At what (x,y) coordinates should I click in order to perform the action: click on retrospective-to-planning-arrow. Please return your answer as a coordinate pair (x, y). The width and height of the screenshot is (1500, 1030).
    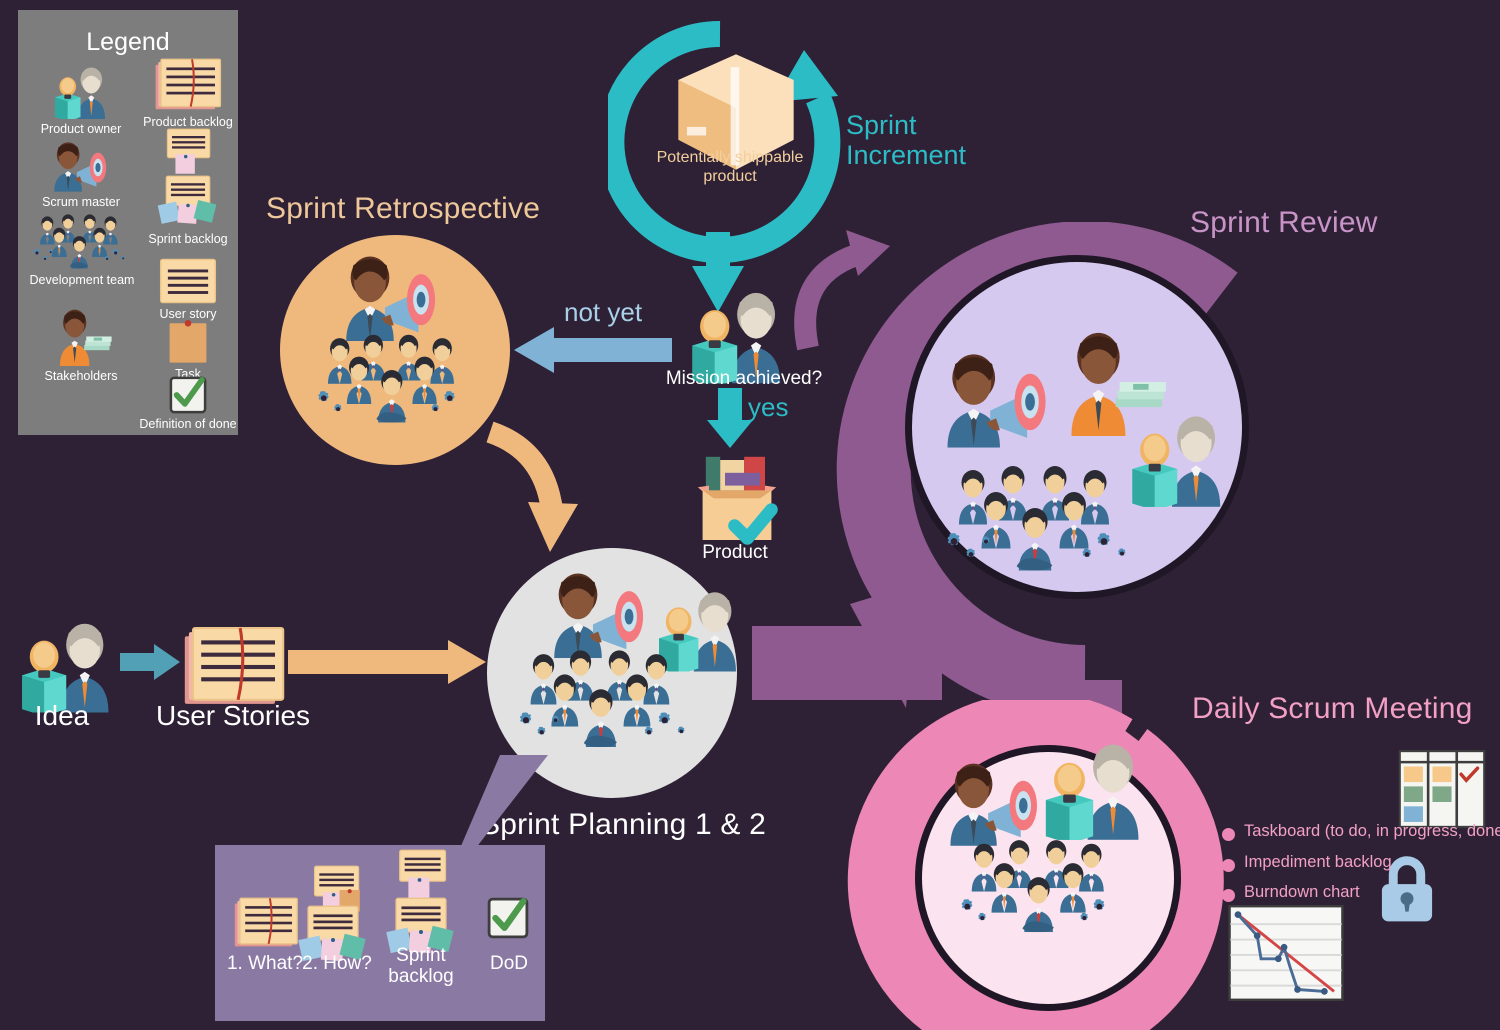
    Looking at the image, I should click on (532, 486).